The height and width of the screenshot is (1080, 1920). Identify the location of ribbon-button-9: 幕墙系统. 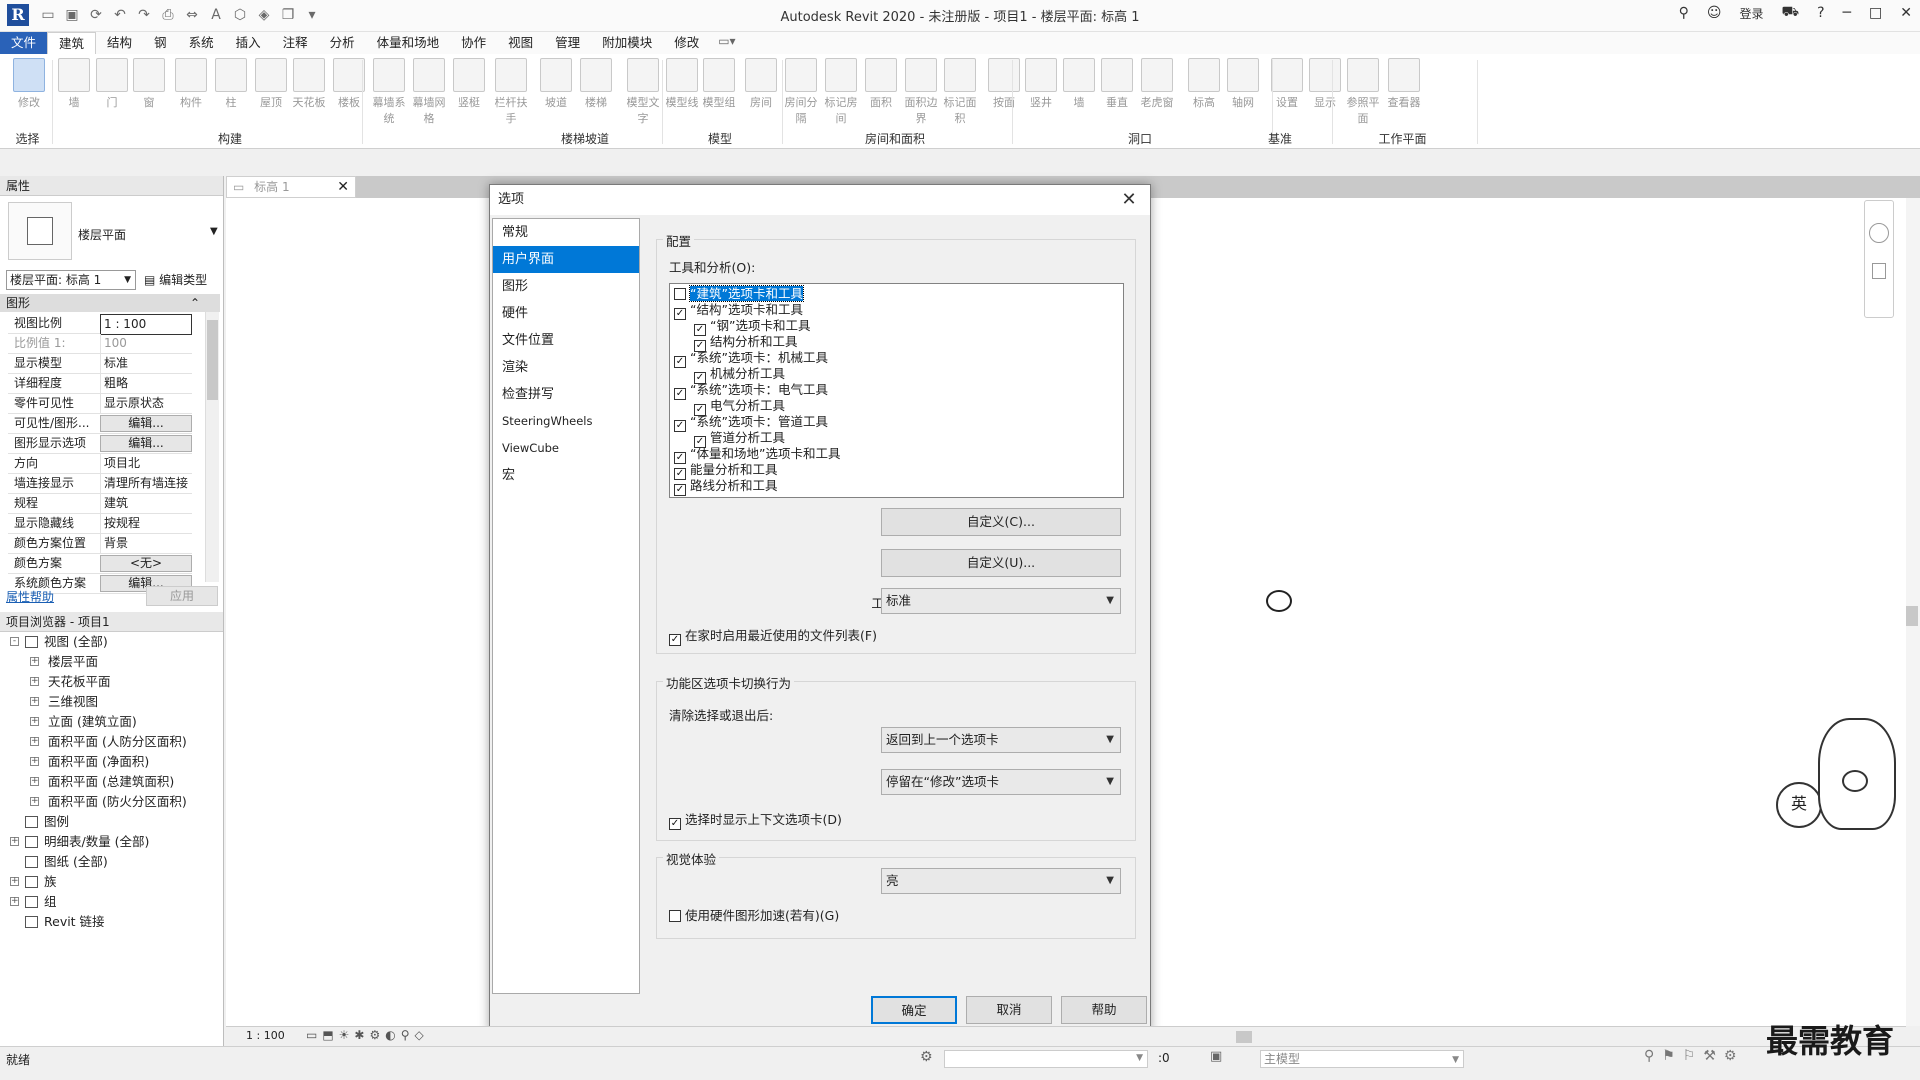
(389, 92).